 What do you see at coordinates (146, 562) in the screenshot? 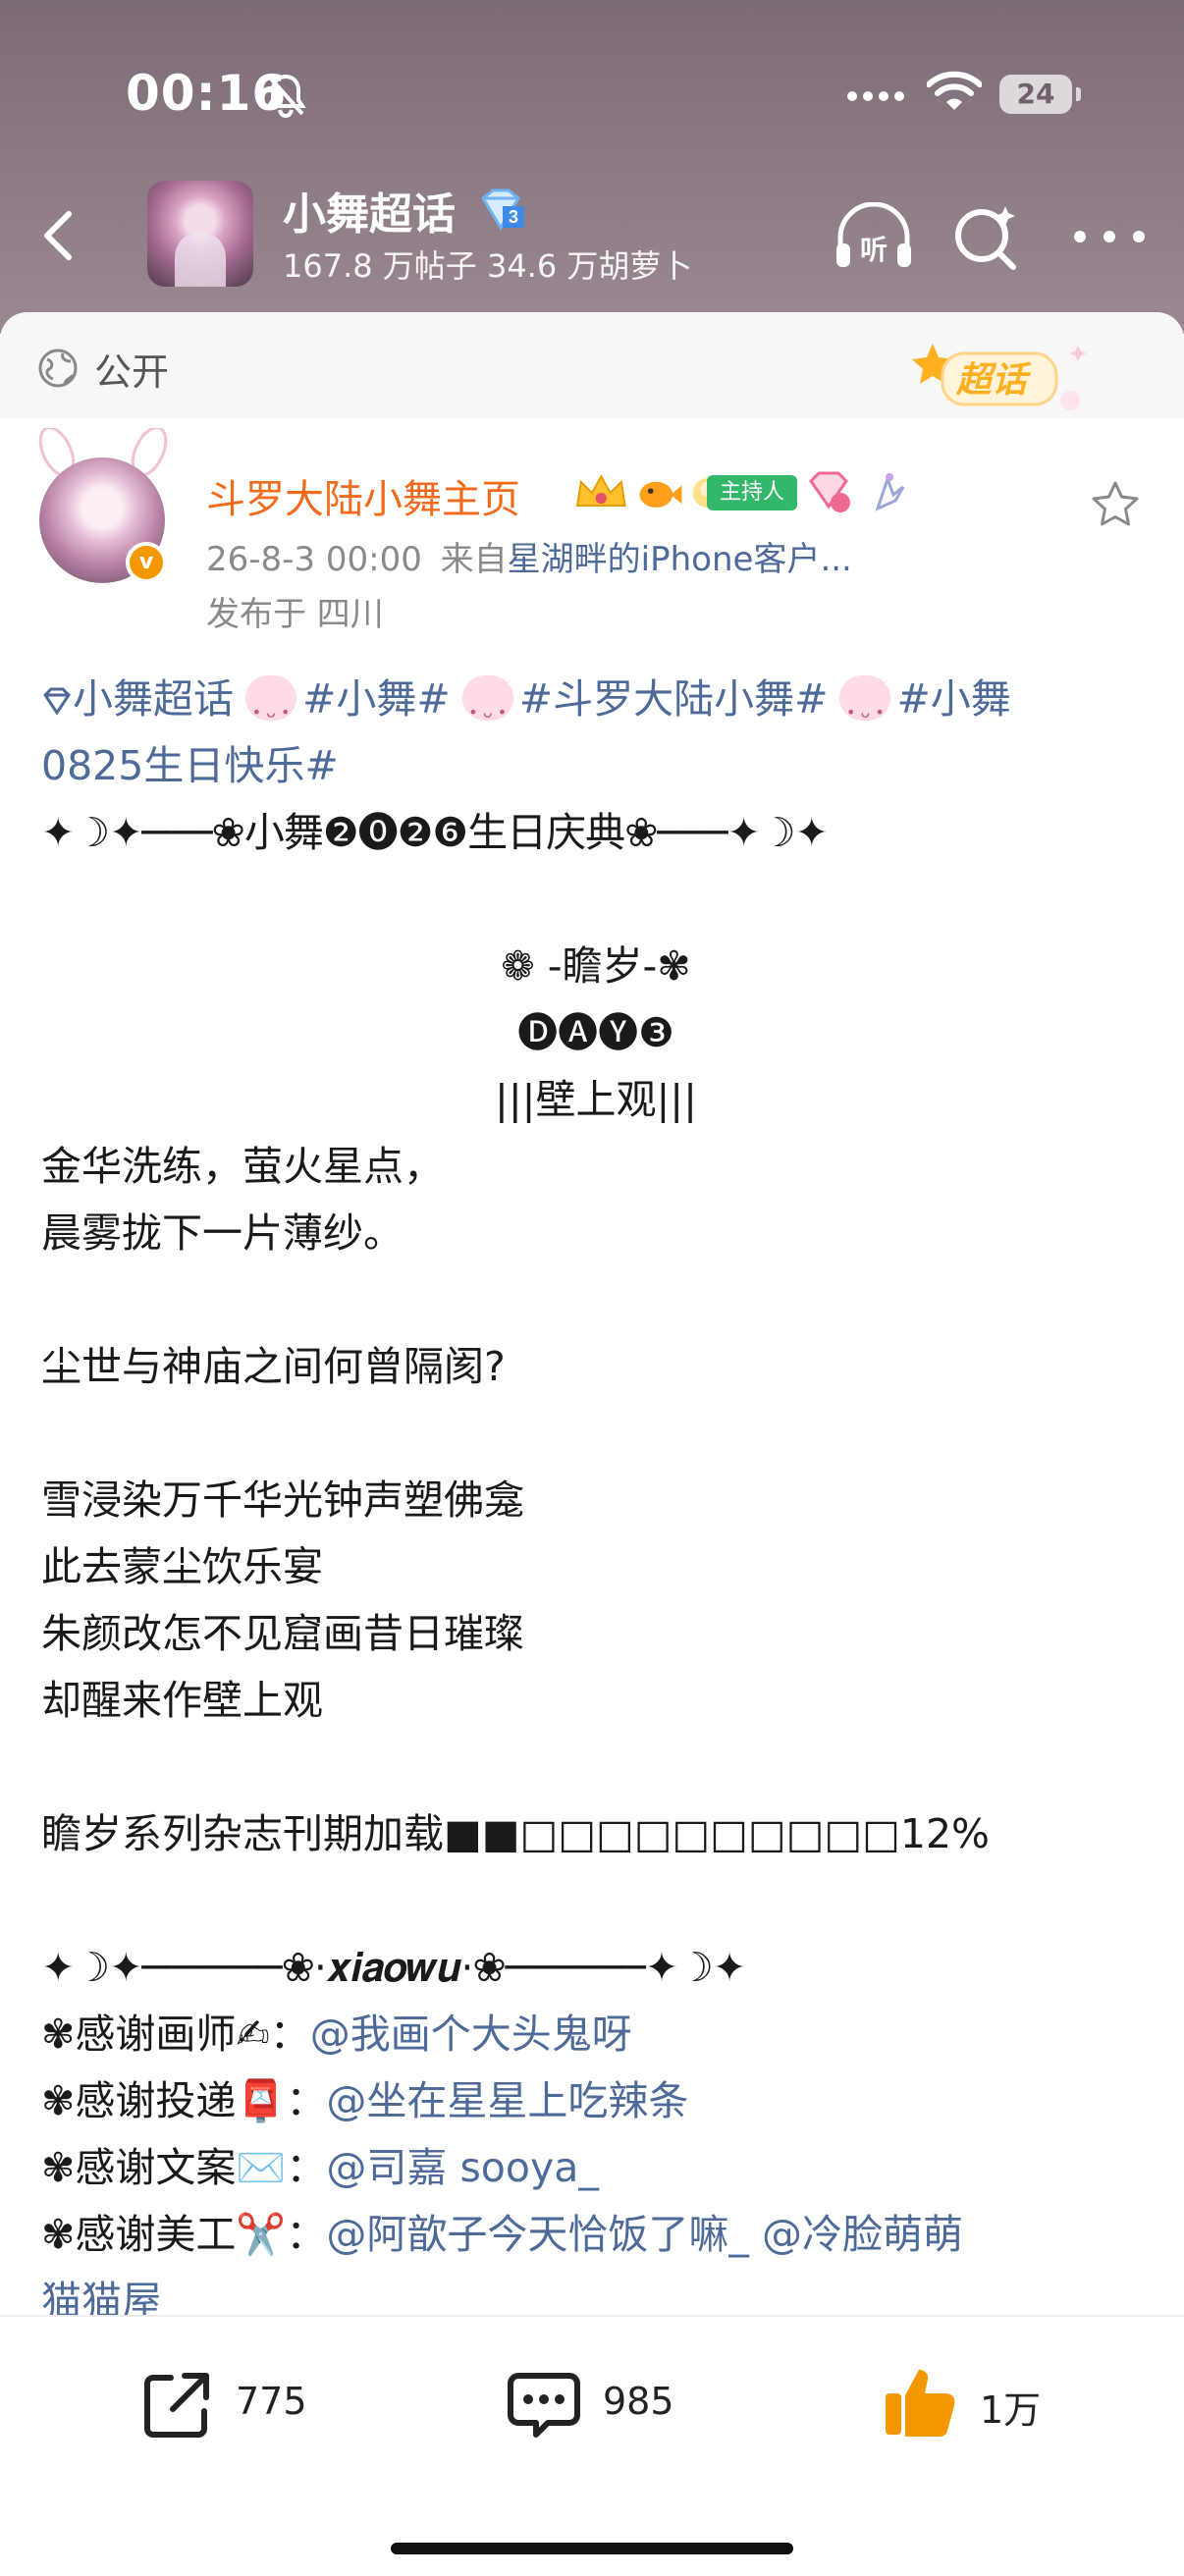
I see `verified-badge: v` at bounding box center [146, 562].